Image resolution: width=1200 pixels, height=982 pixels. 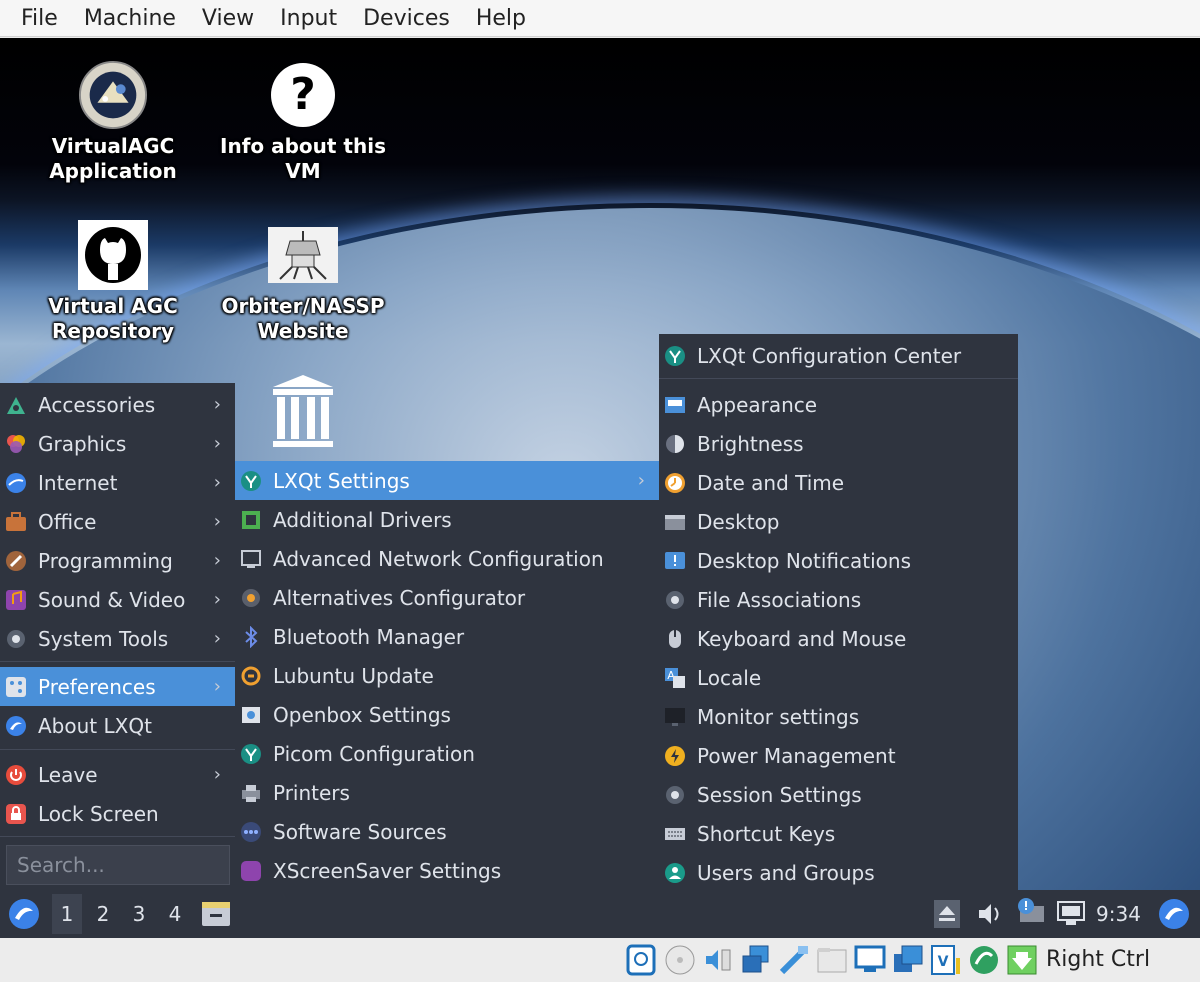 I want to click on menu-item-locale: A Locale, so click(x=838, y=677).